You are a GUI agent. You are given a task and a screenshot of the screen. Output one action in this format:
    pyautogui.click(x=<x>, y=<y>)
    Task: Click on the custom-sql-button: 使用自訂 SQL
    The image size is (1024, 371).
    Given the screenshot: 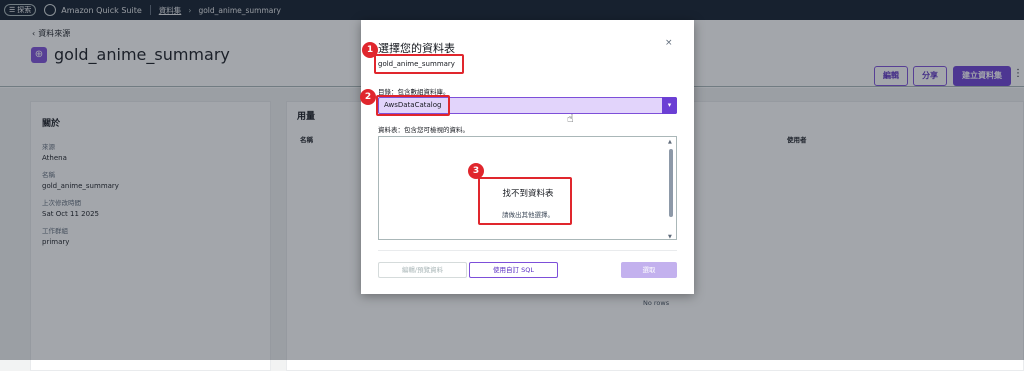 What is the action you would take?
    pyautogui.click(x=513, y=270)
    